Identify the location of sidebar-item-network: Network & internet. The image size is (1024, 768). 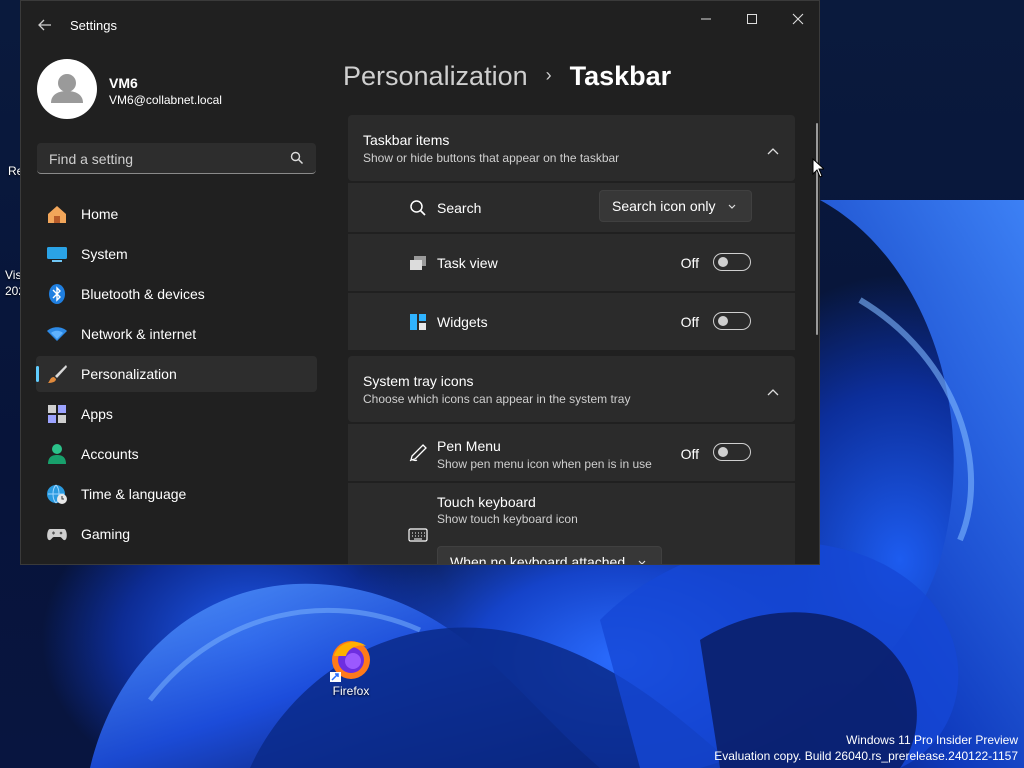
(176, 334).